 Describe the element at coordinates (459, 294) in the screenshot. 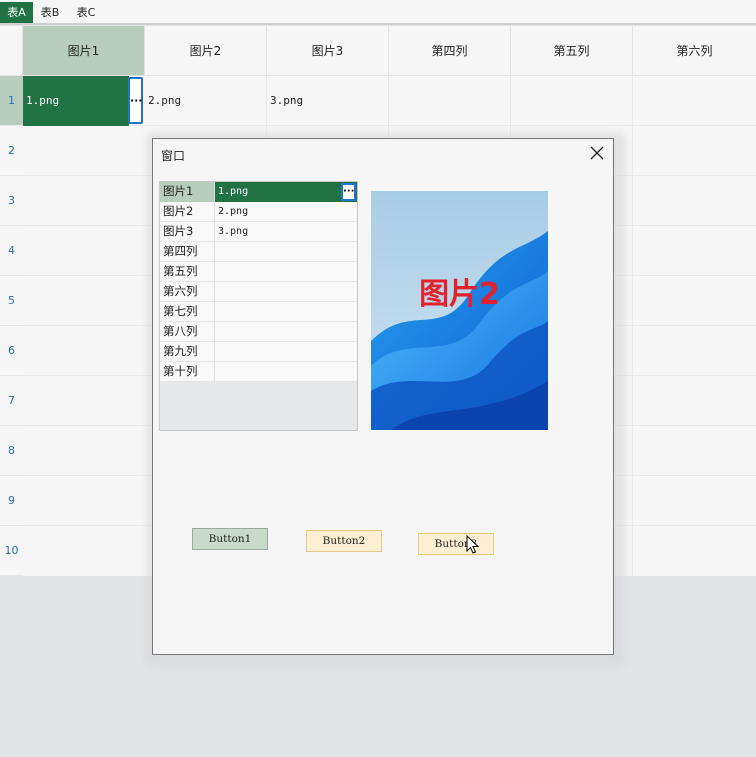

I see `preview-overlay-text: 图片2` at that location.